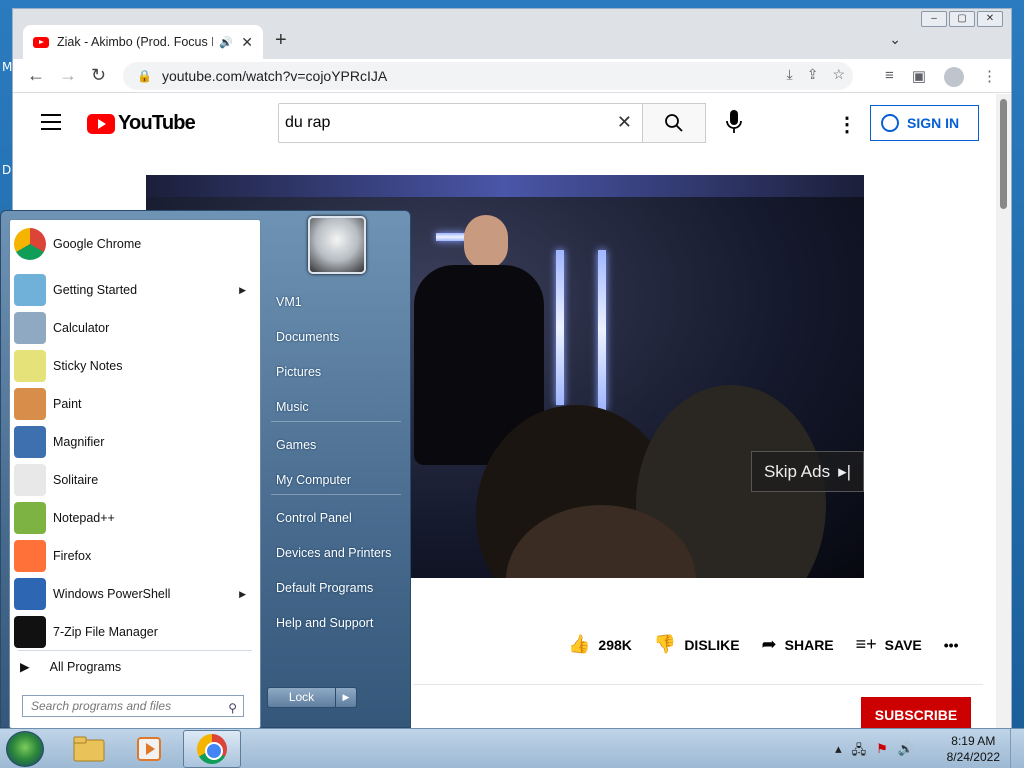 The image size is (1024, 768). What do you see at coordinates (41, 42) in the screenshot?
I see `youtube-favicon-icon` at bounding box center [41, 42].